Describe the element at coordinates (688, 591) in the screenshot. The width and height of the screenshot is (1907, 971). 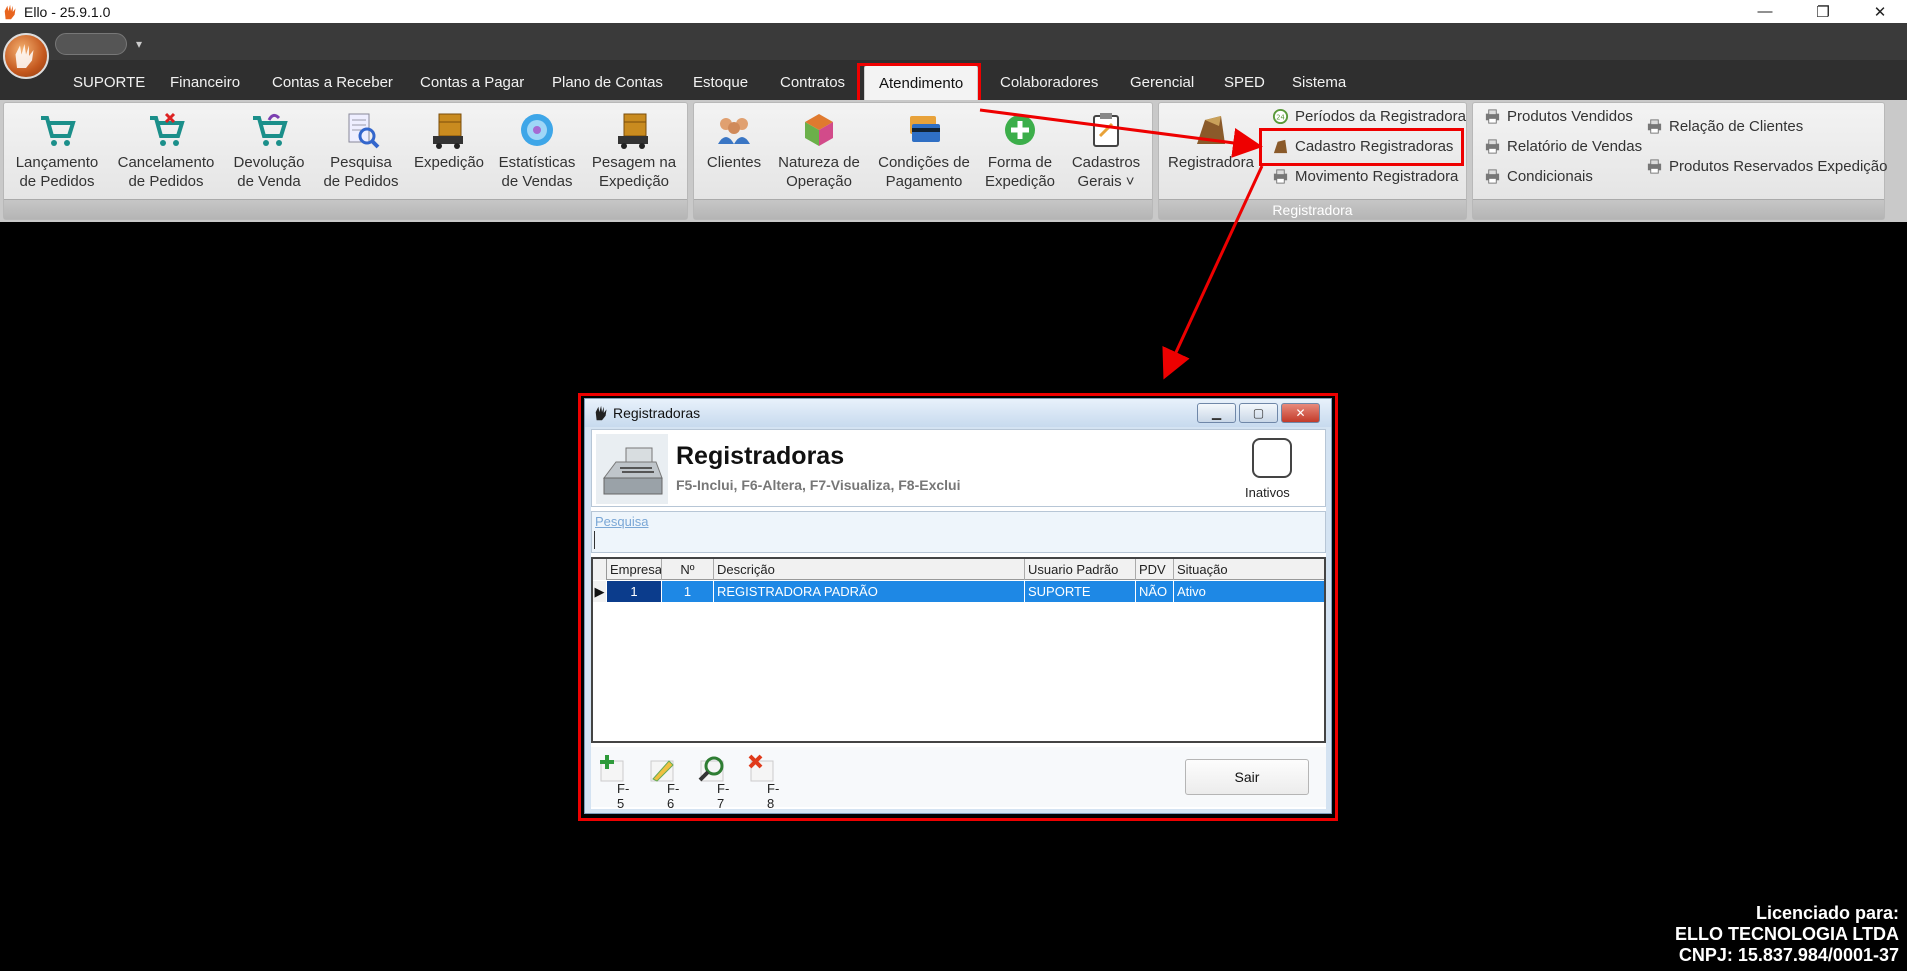
I see `cell-numero: 1` at that location.